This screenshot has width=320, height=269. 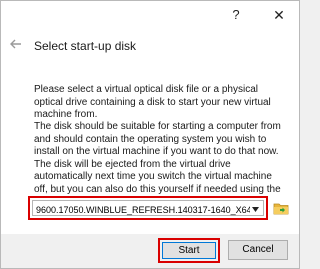 I want to click on back-arrow-icon, so click(x=16, y=44).